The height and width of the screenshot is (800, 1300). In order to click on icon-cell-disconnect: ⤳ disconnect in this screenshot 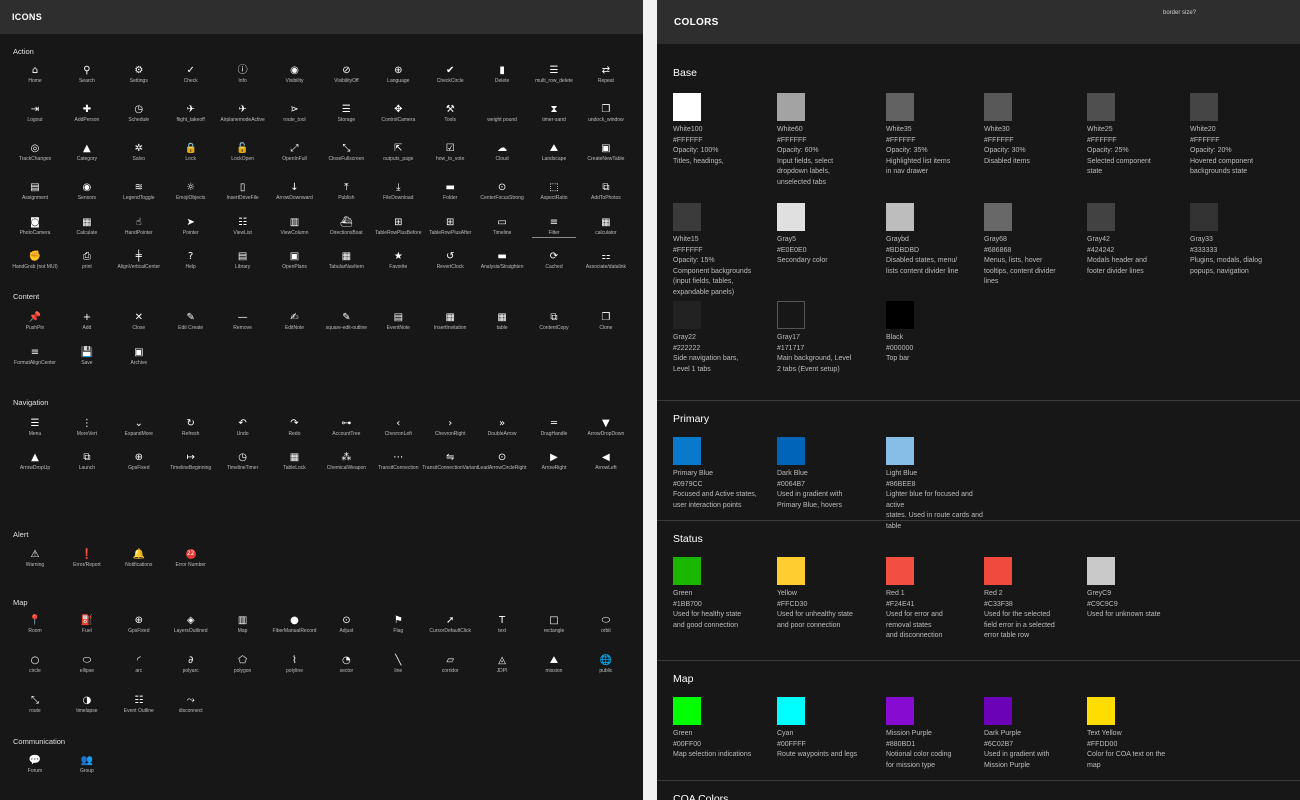, I will do `click(191, 704)`.